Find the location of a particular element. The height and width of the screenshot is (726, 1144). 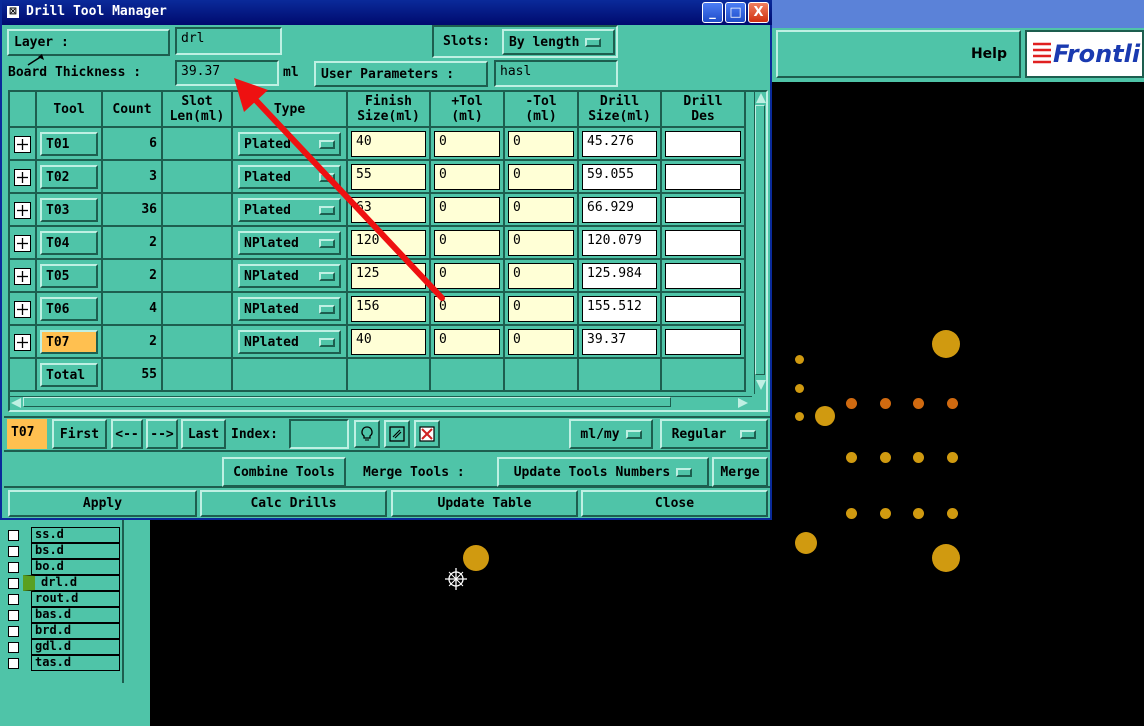

close-button: Close is located at coordinates (674, 503).